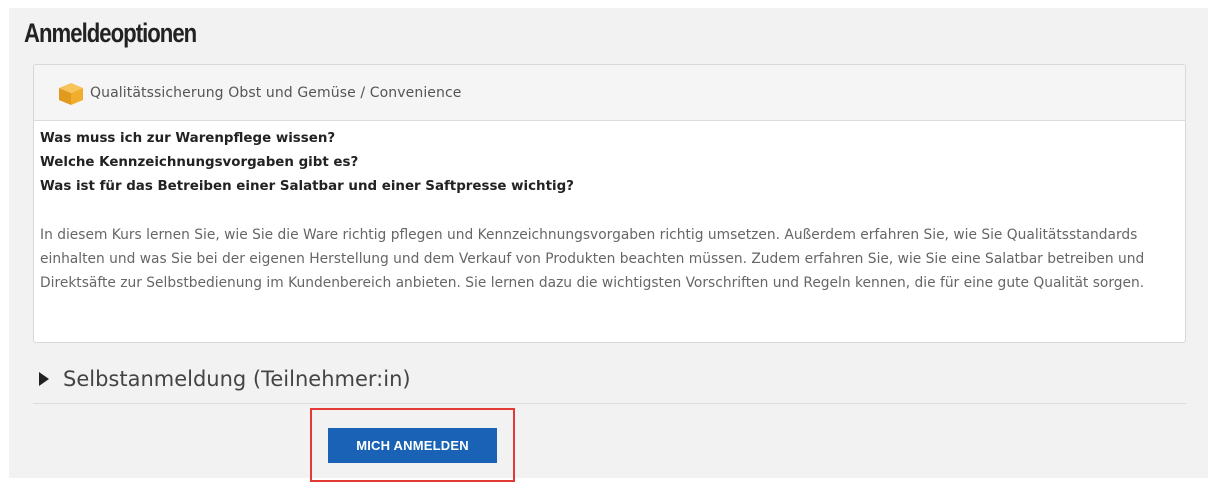 Image resolution: width=1208 pixels, height=483 pixels. I want to click on page-title: Anmeldeoptionen, so click(110, 33).